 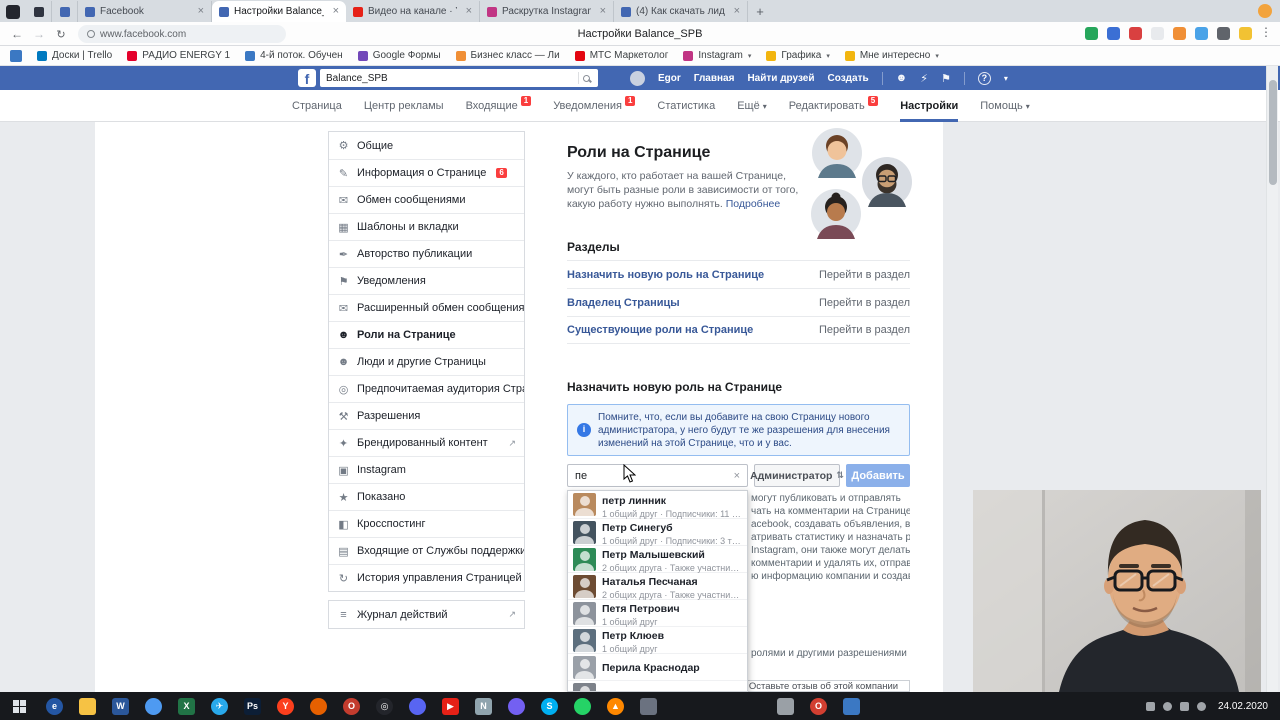 What do you see at coordinates (426, 307) in the screenshot?
I see `sidebar-item-advanced-messaging: ✉ Расширенный обмен сообщениями` at bounding box center [426, 307].